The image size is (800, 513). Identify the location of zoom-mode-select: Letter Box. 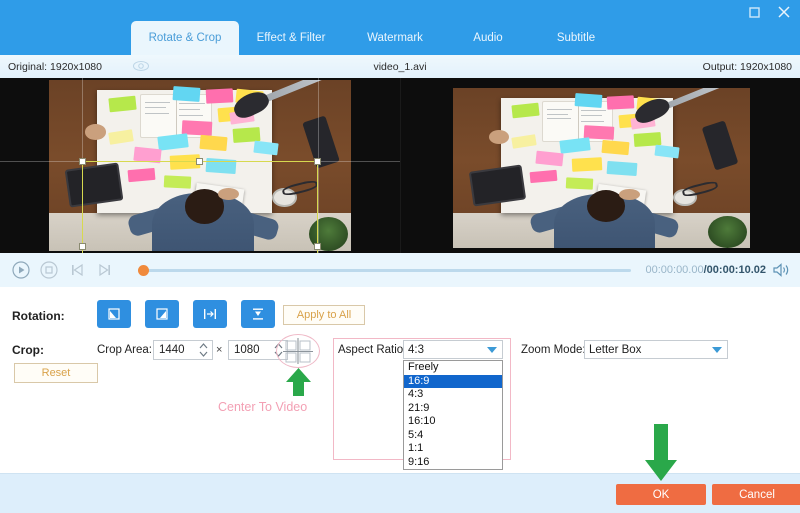
(656, 349).